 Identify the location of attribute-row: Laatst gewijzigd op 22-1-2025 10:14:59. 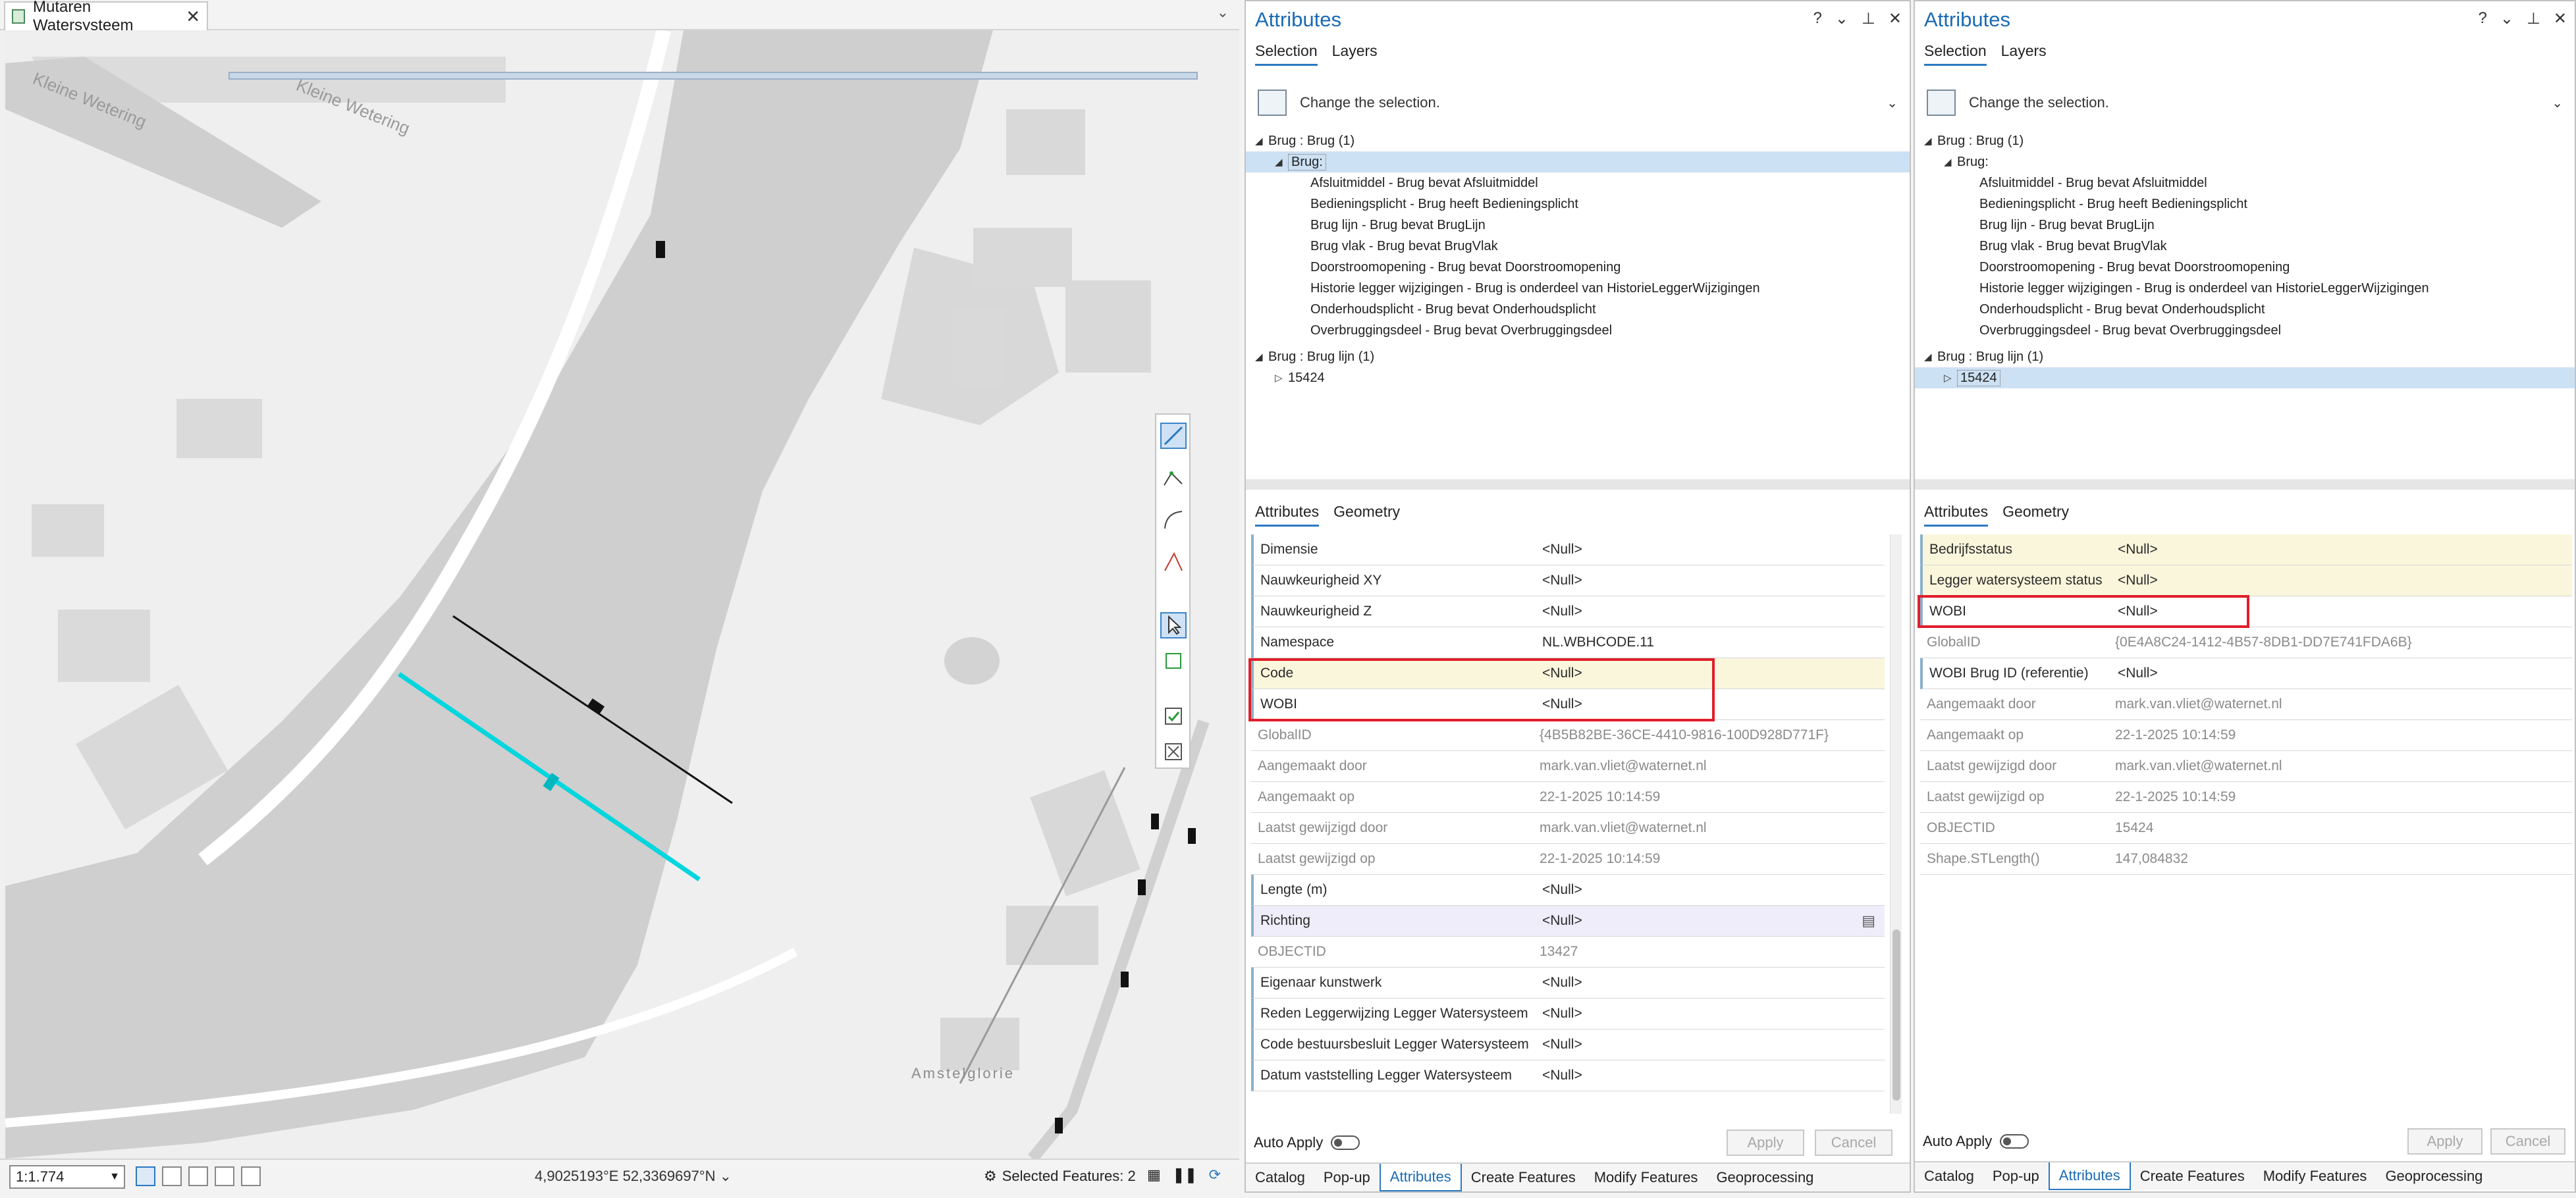
(1568, 859).